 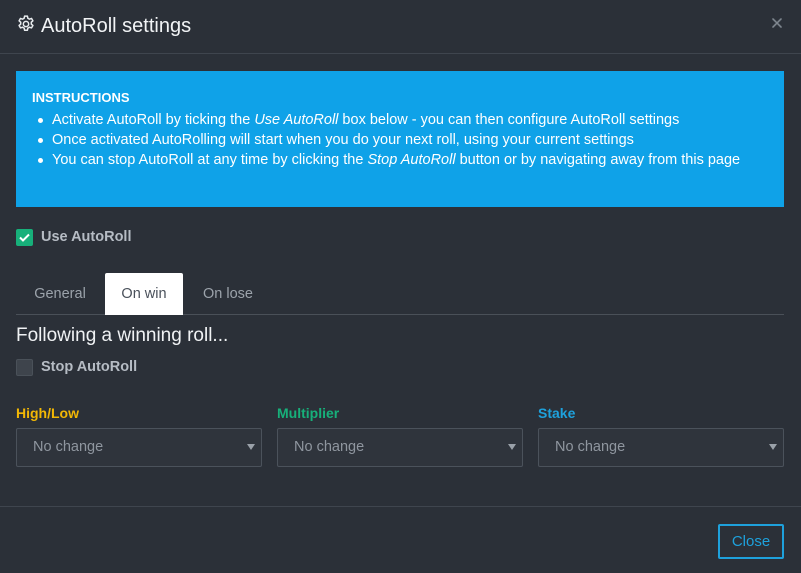 What do you see at coordinates (308, 413) in the screenshot?
I see `multiplier-label: Multiplier` at bounding box center [308, 413].